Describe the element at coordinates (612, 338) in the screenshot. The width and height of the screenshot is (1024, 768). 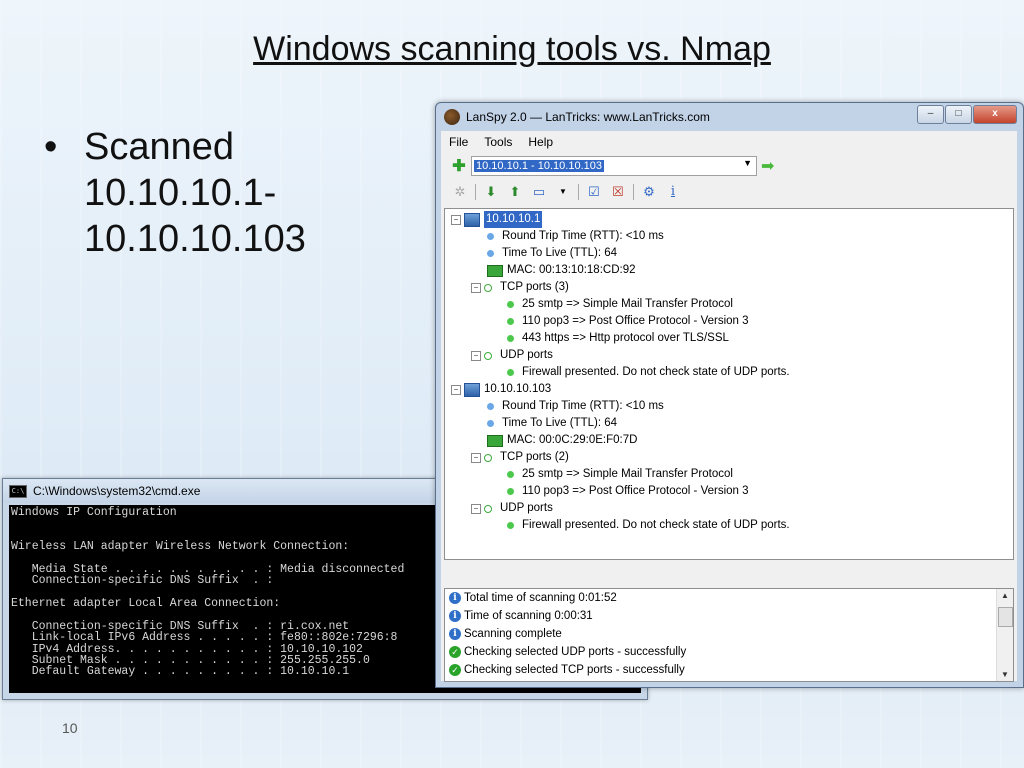
I see `tree-tcp-port: 443 https => Http protocol over TLS/SSL` at that location.